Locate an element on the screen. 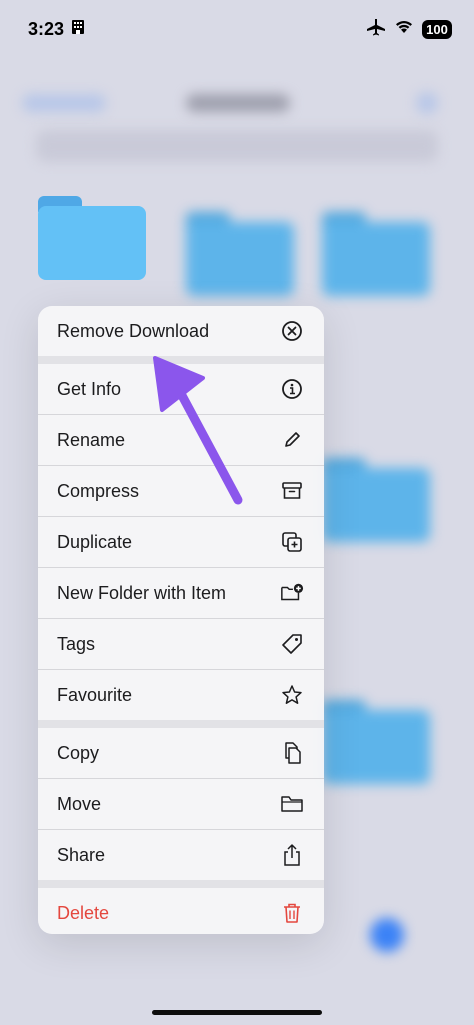 The image size is (474, 1025). menu-item-label: Delete is located at coordinates (83, 912).